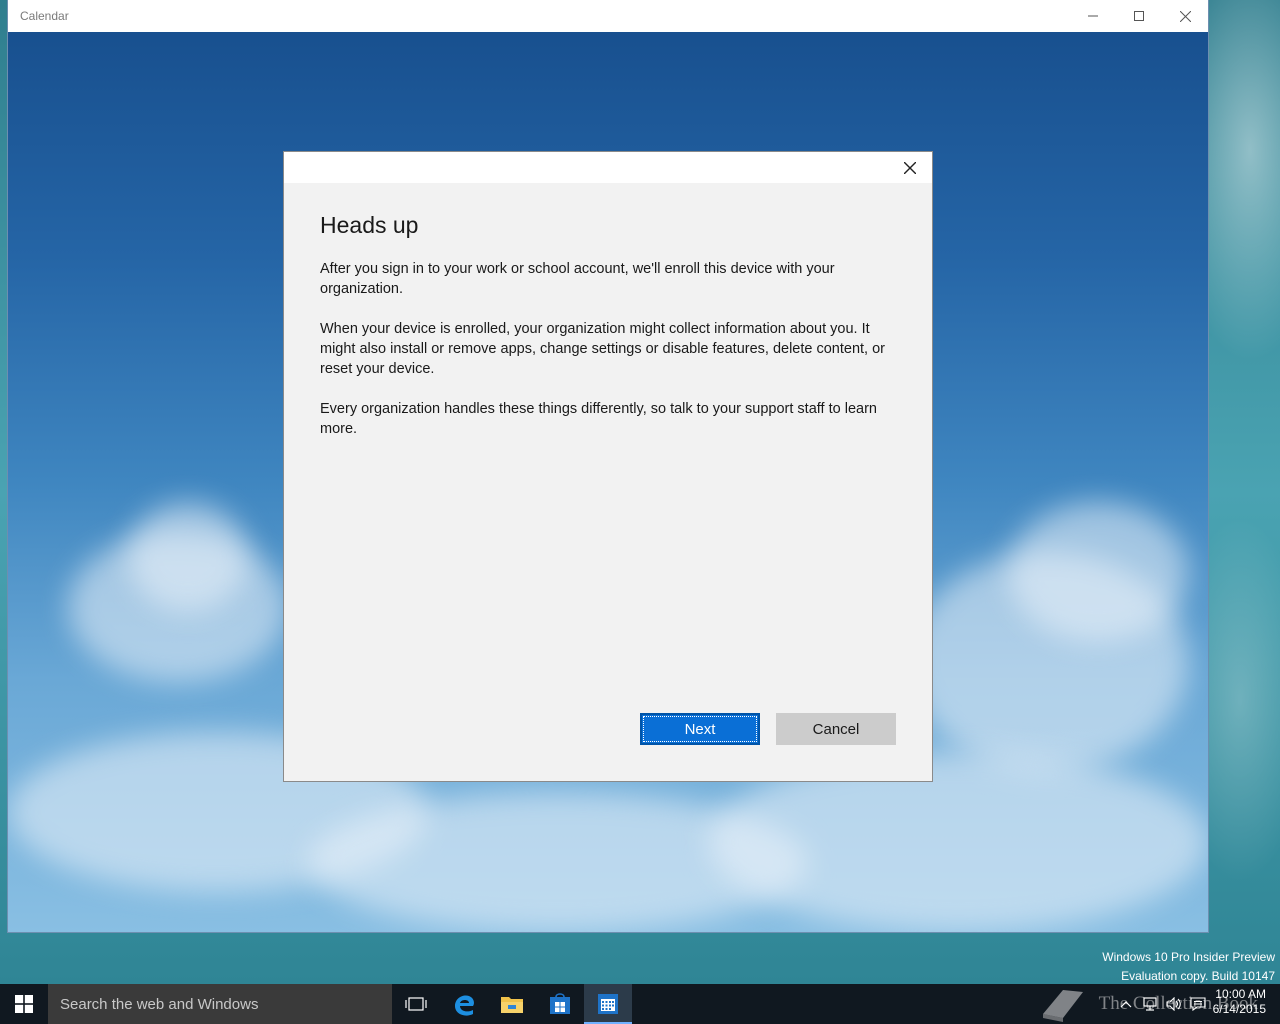 Image resolution: width=1280 pixels, height=1024 pixels. I want to click on windows-logo-icon, so click(24, 1004).